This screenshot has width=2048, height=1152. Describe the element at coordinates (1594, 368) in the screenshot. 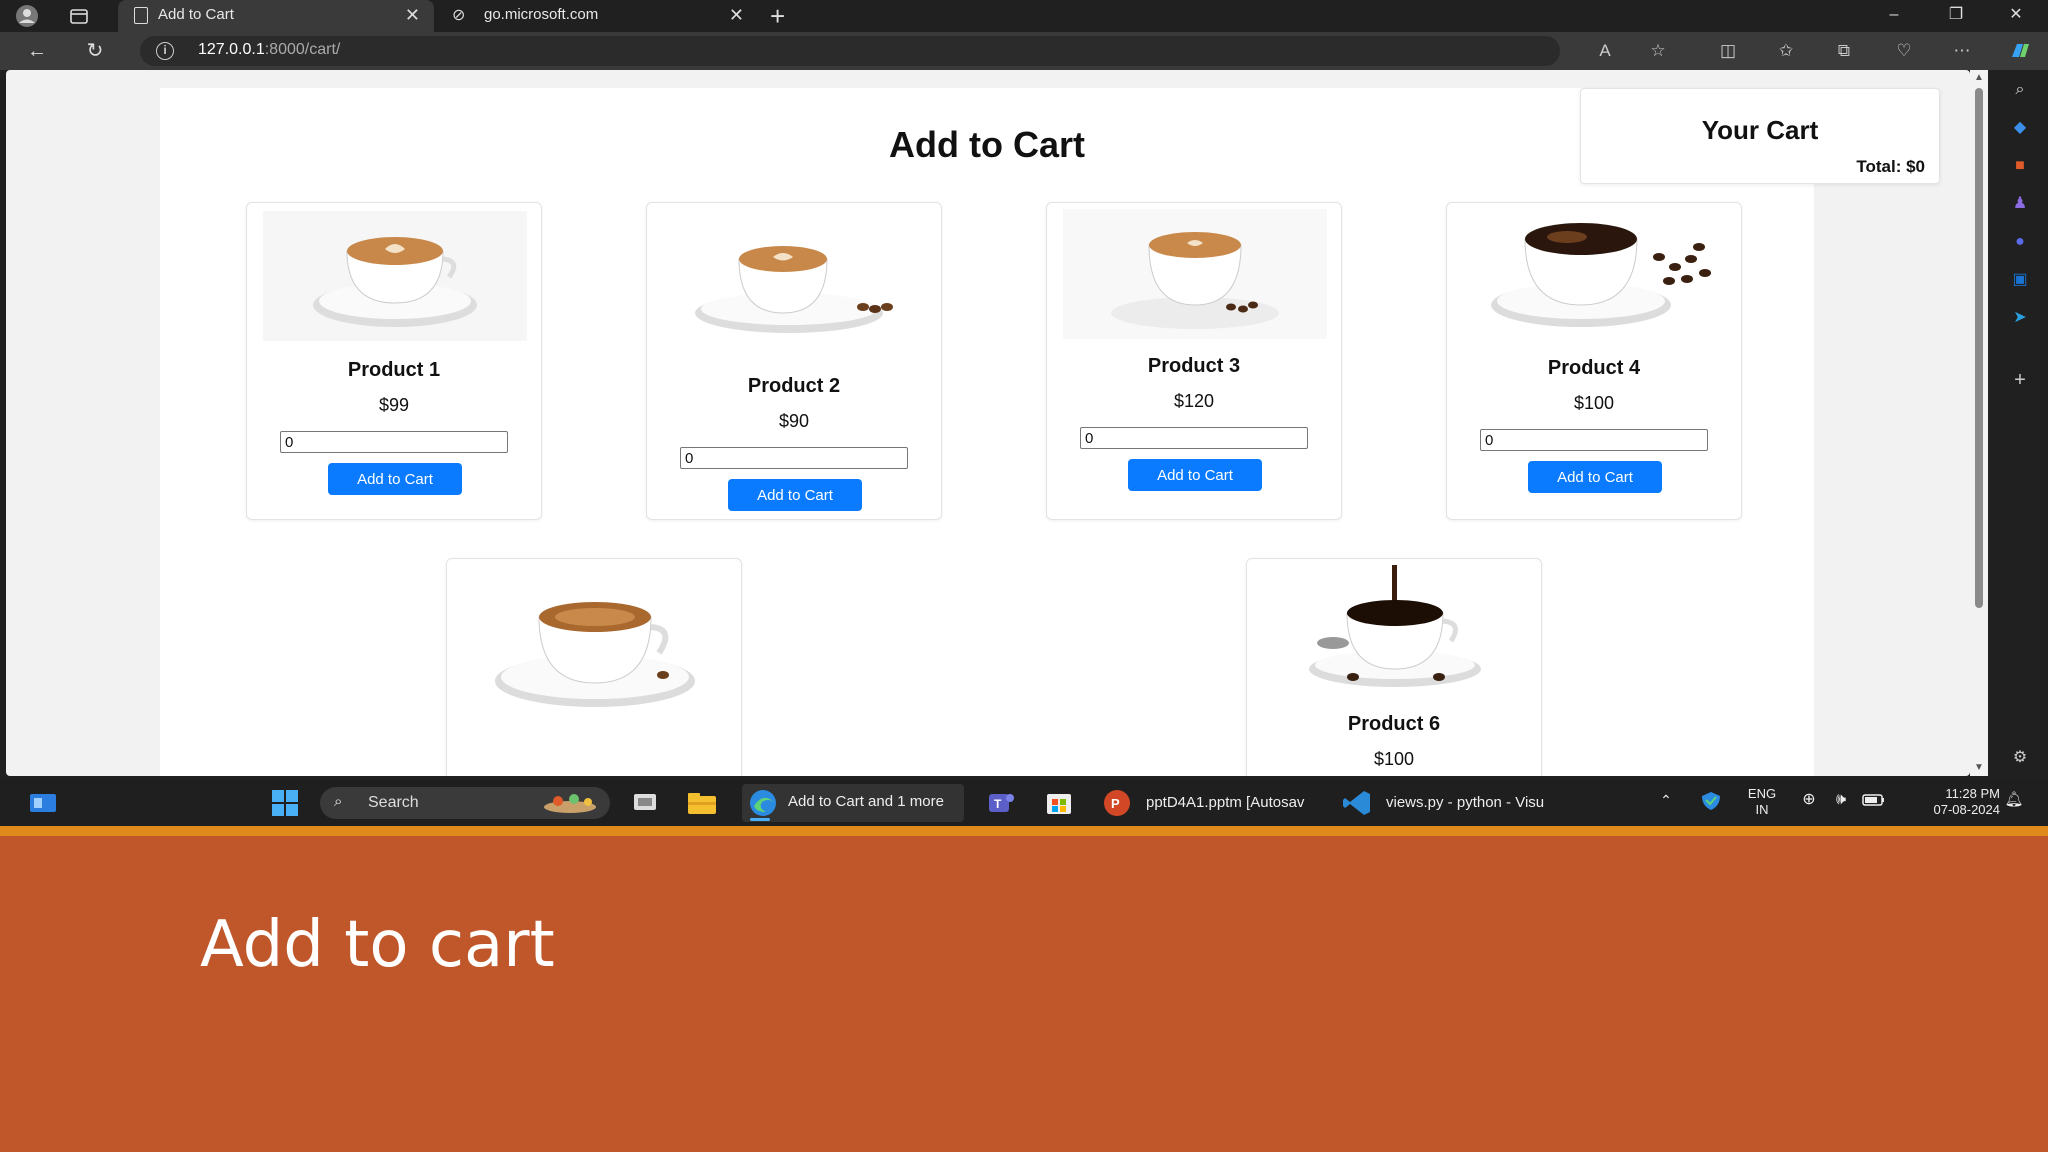

I see `product-name: Product 4` at that location.